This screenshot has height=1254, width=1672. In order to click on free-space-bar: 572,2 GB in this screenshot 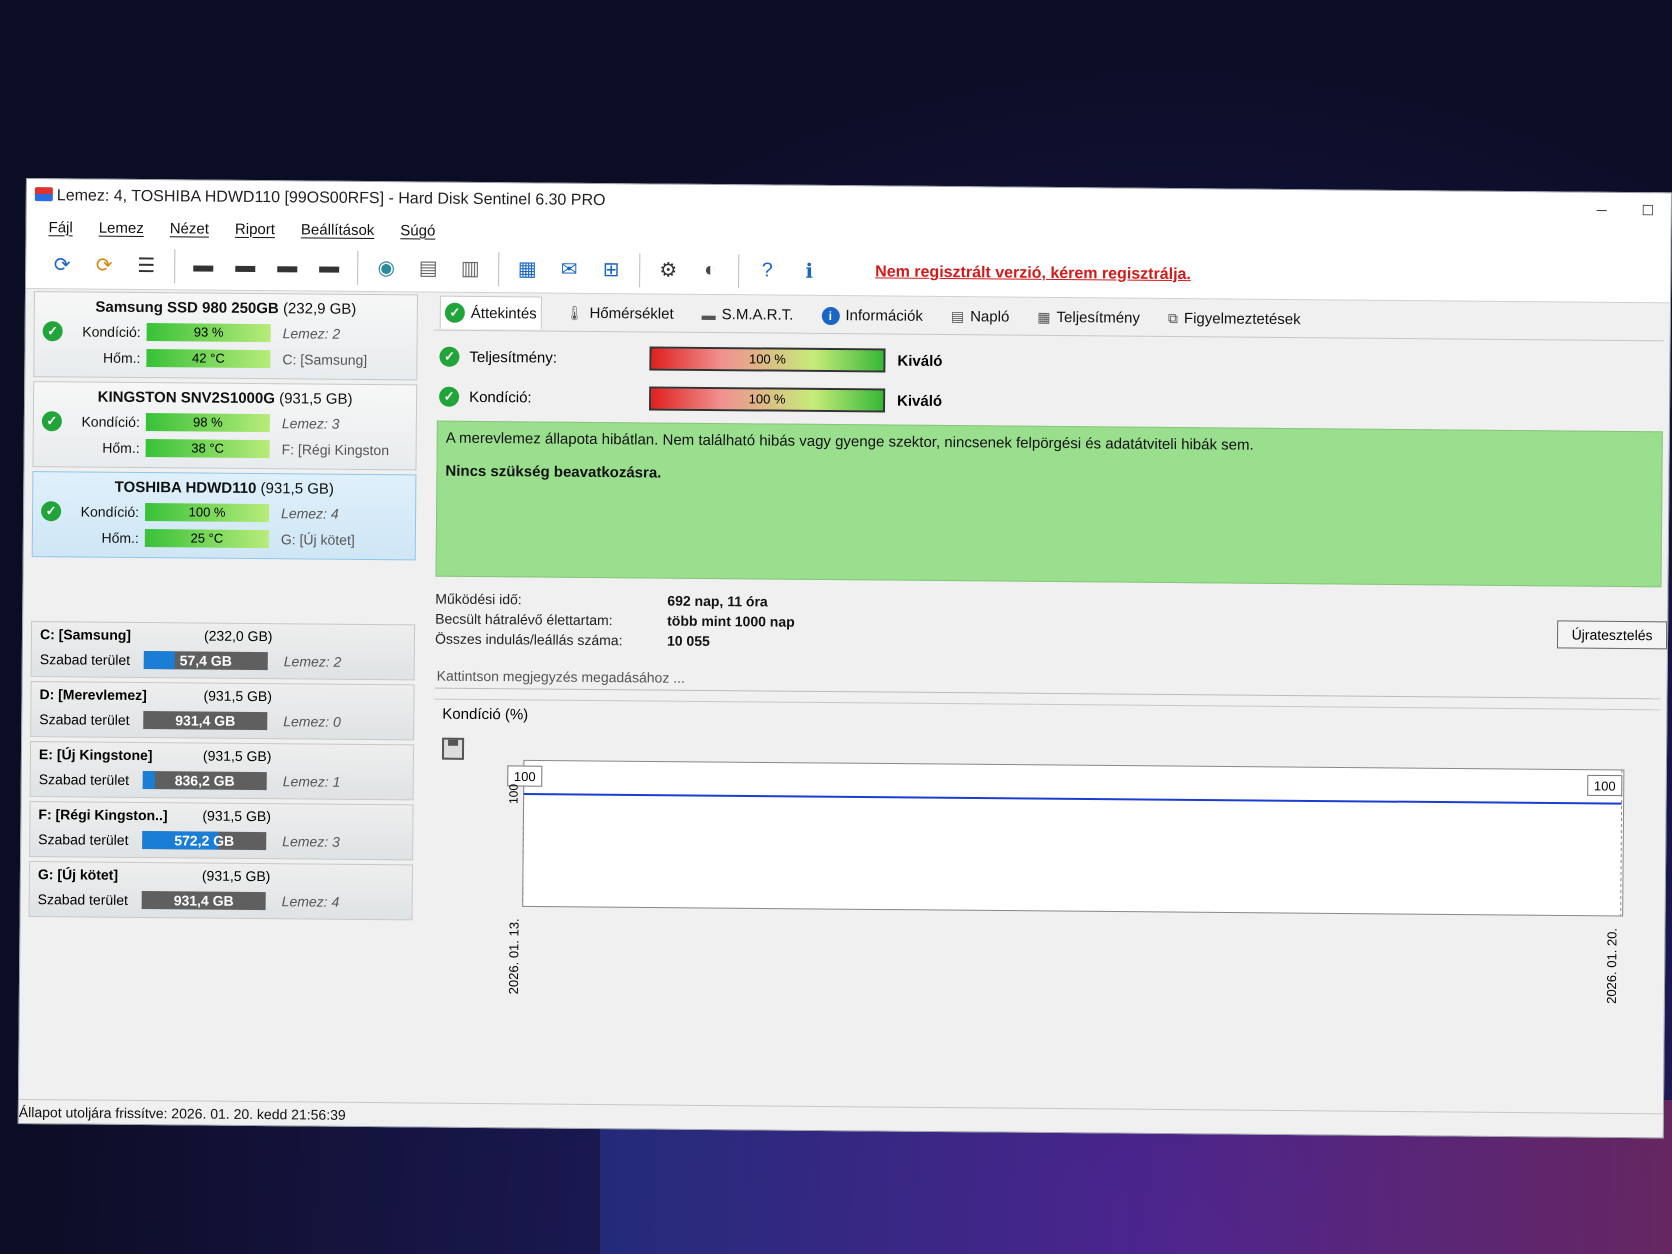, I will do `click(204, 841)`.